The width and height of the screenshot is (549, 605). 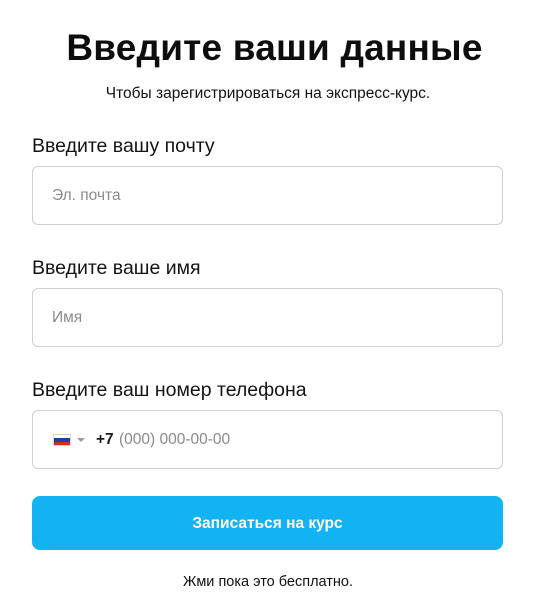 I want to click on page-title: Введите ваши данные, so click(x=274, y=47).